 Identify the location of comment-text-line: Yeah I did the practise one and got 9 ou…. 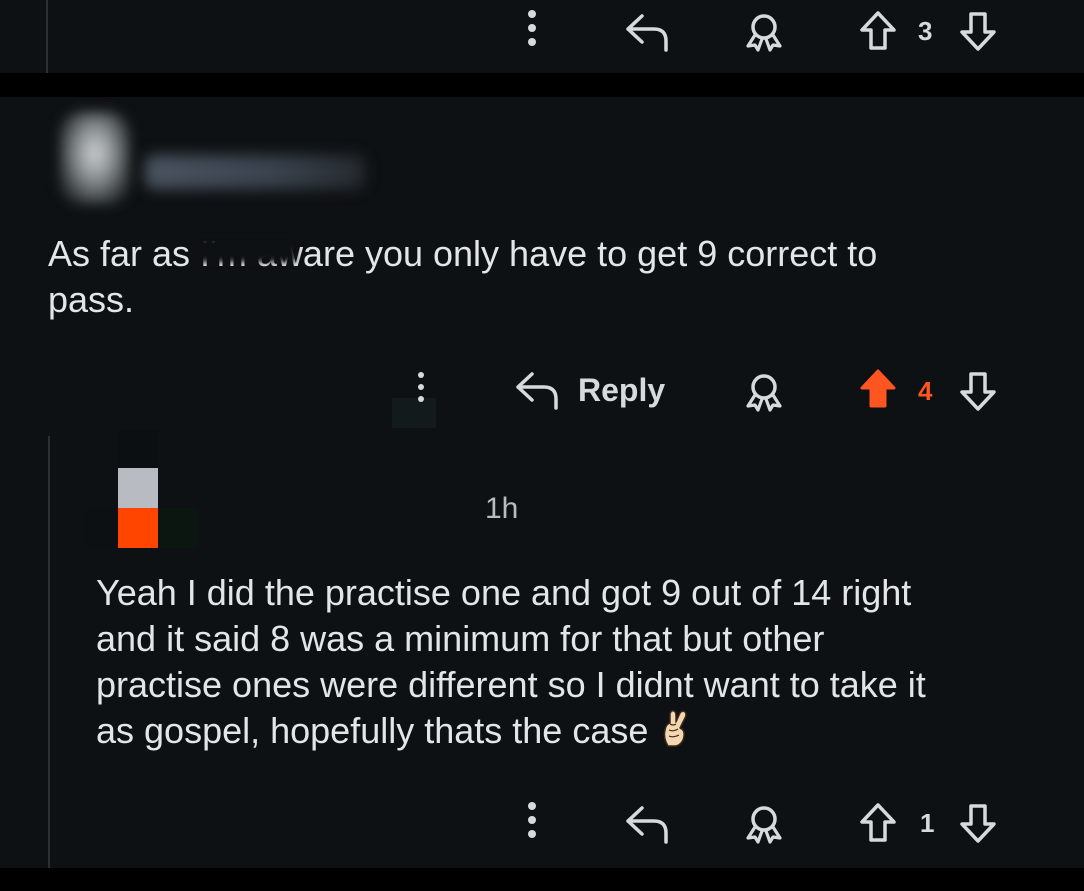
(504, 592).